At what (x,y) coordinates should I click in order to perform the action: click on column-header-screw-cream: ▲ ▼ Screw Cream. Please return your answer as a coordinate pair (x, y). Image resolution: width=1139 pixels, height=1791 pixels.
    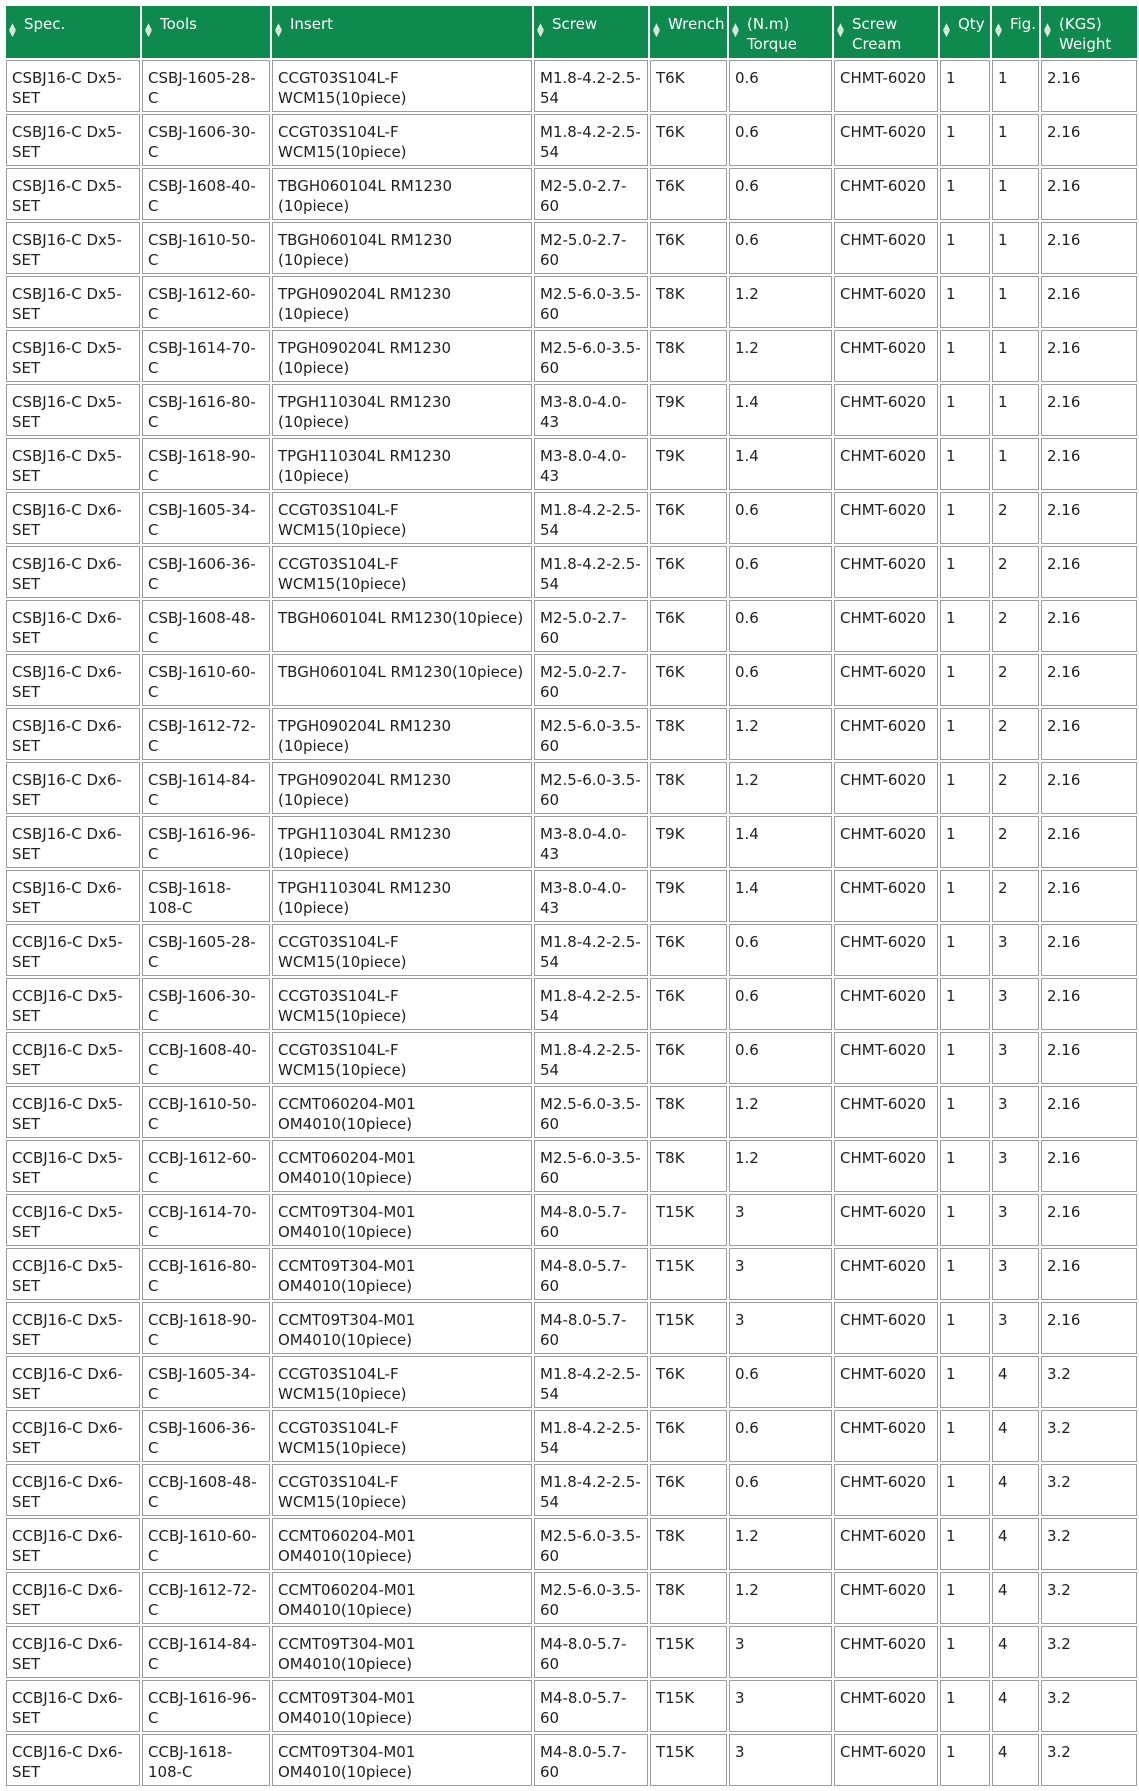
    Looking at the image, I should click on (886, 32).